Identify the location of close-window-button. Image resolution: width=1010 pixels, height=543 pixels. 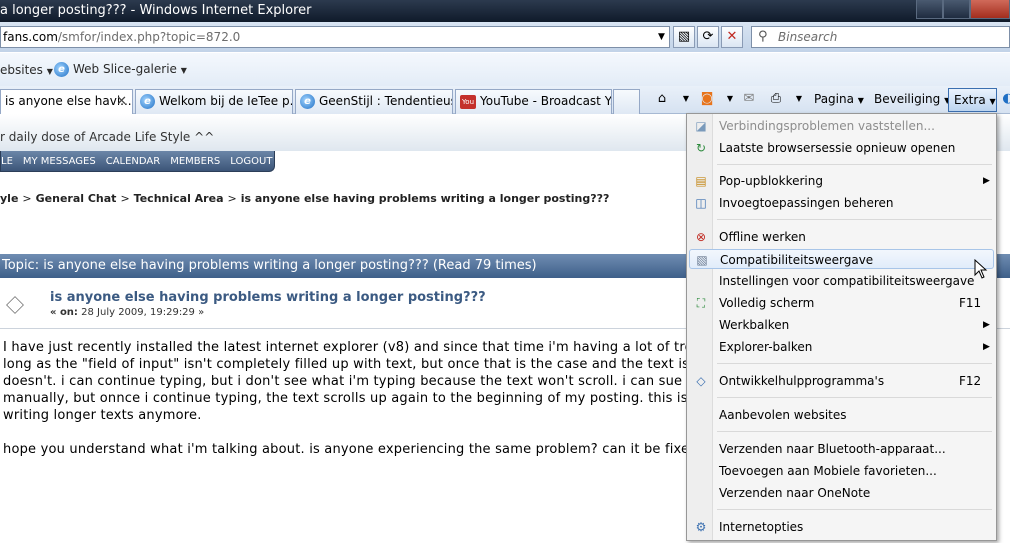
(990, 9).